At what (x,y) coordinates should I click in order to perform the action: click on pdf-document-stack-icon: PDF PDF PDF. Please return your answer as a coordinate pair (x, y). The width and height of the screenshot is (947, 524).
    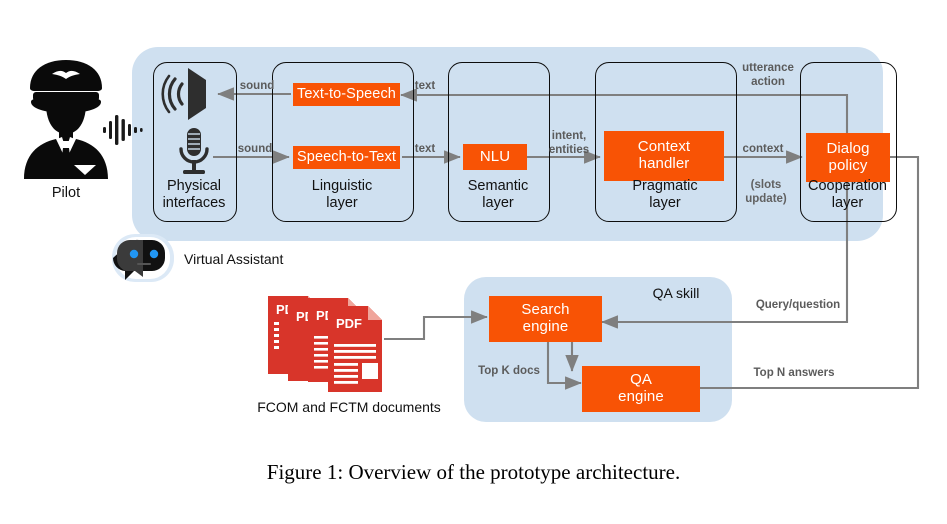
    Looking at the image, I should click on (325, 344).